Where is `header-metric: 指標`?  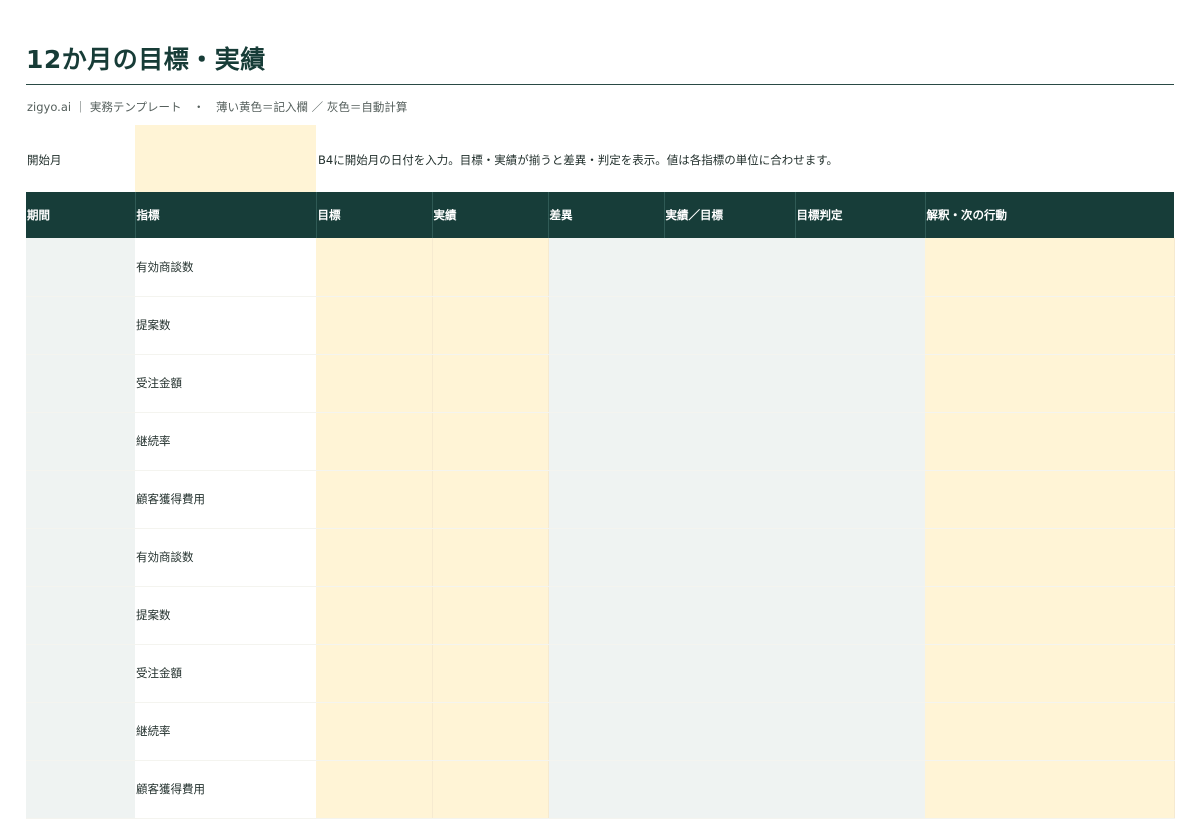 header-metric: 指標 is located at coordinates (226, 215).